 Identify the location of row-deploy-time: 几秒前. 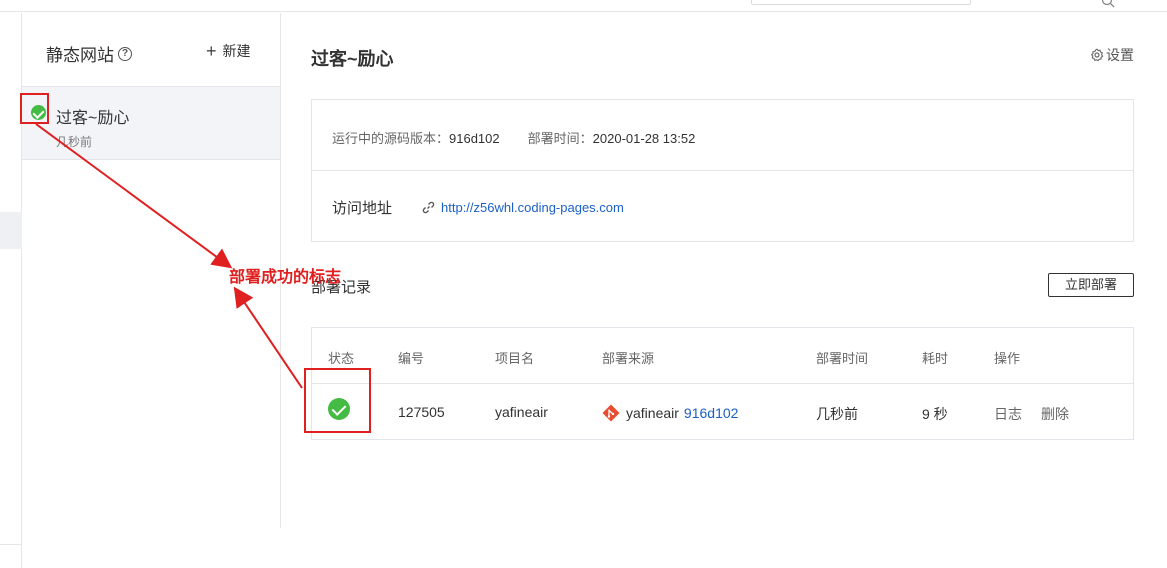
(837, 414).